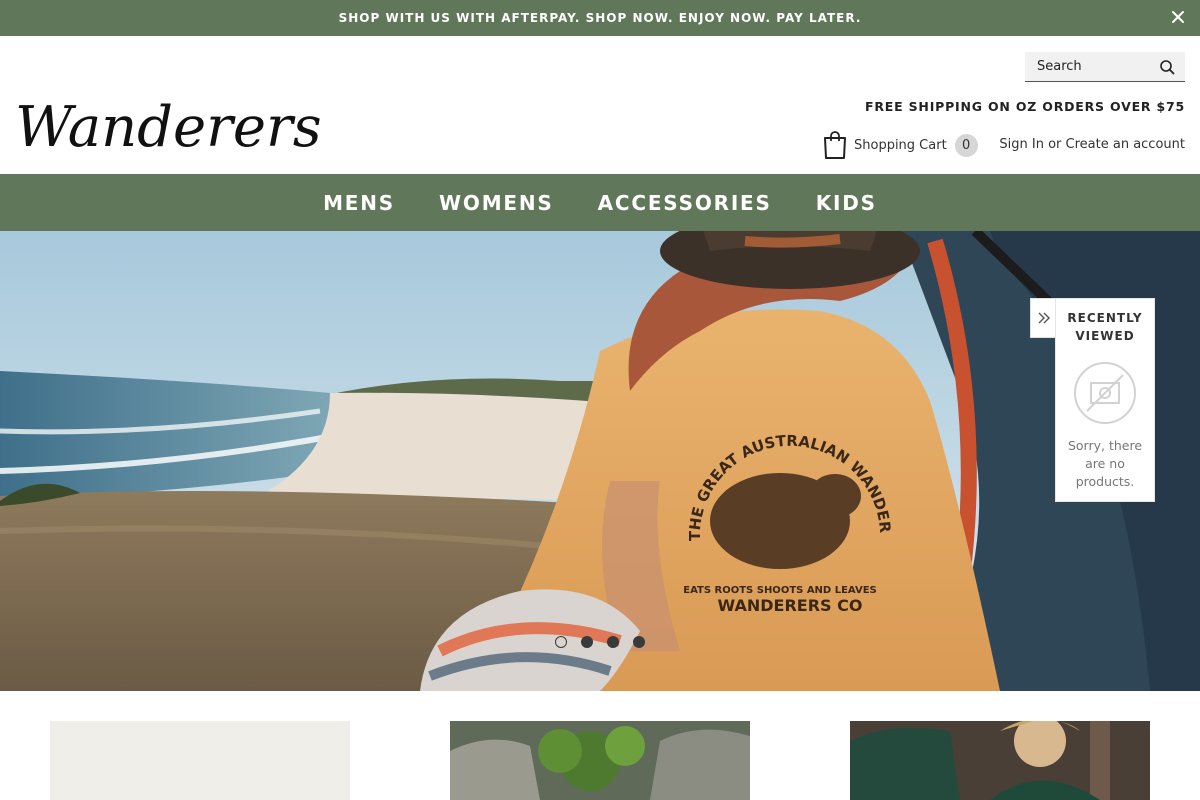 This screenshot has height=800, width=1200. I want to click on slideshow-dots, so click(600, 642).